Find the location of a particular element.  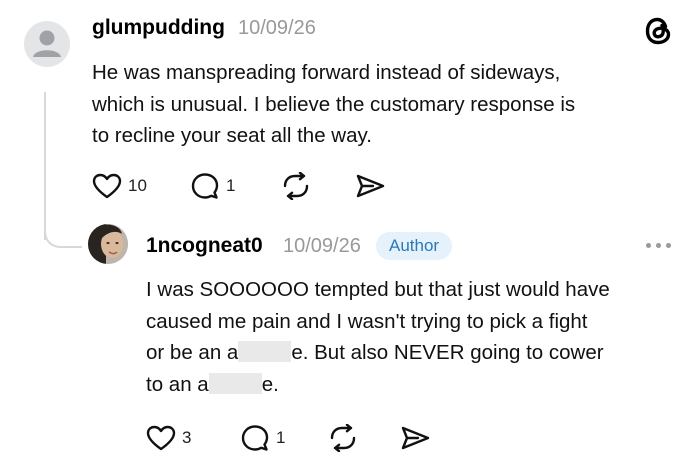

like-button: 3 is located at coordinates (168, 438).